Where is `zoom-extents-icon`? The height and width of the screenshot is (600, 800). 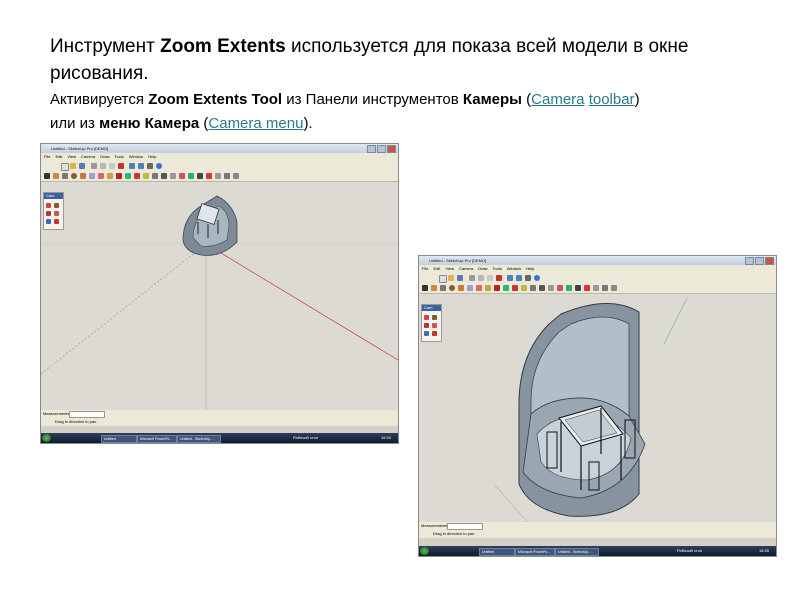 zoom-extents-icon is located at coordinates (56, 221).